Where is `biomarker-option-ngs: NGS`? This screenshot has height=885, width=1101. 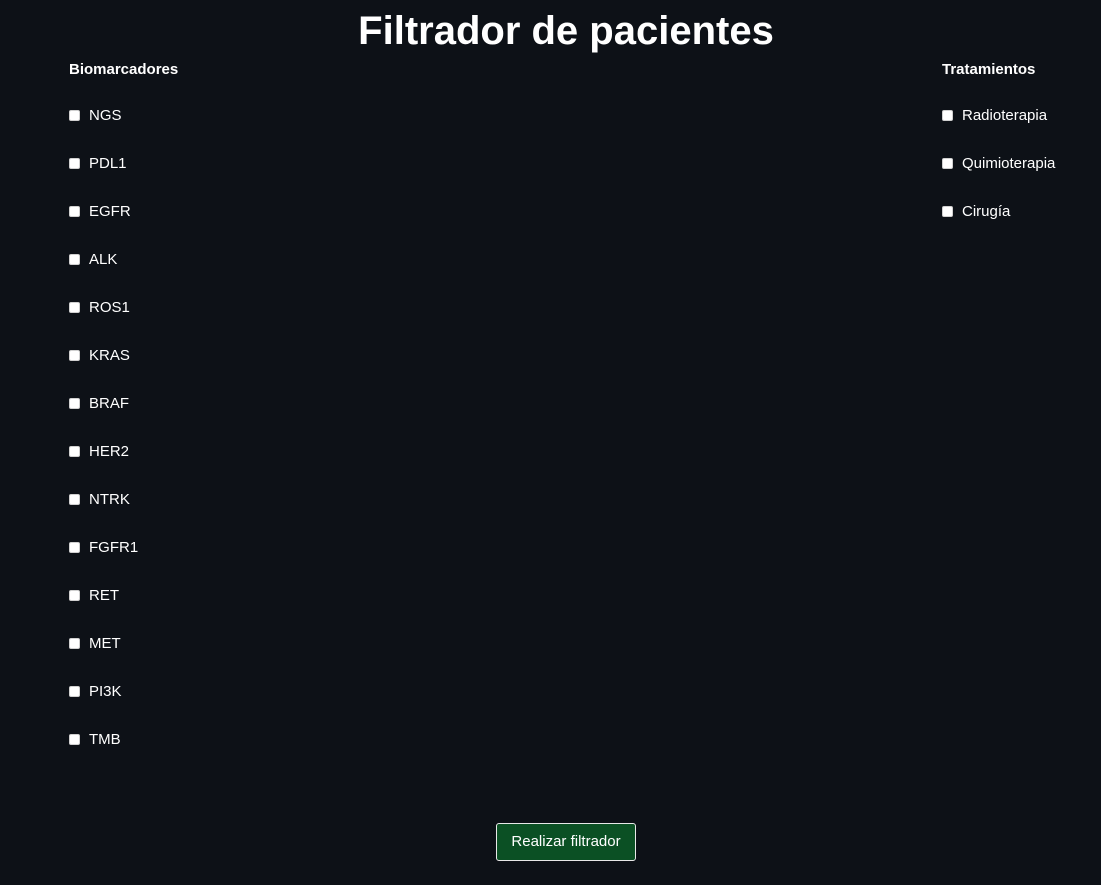 biomarker-option-ngs: NGS is located at coordinates (123, 115).